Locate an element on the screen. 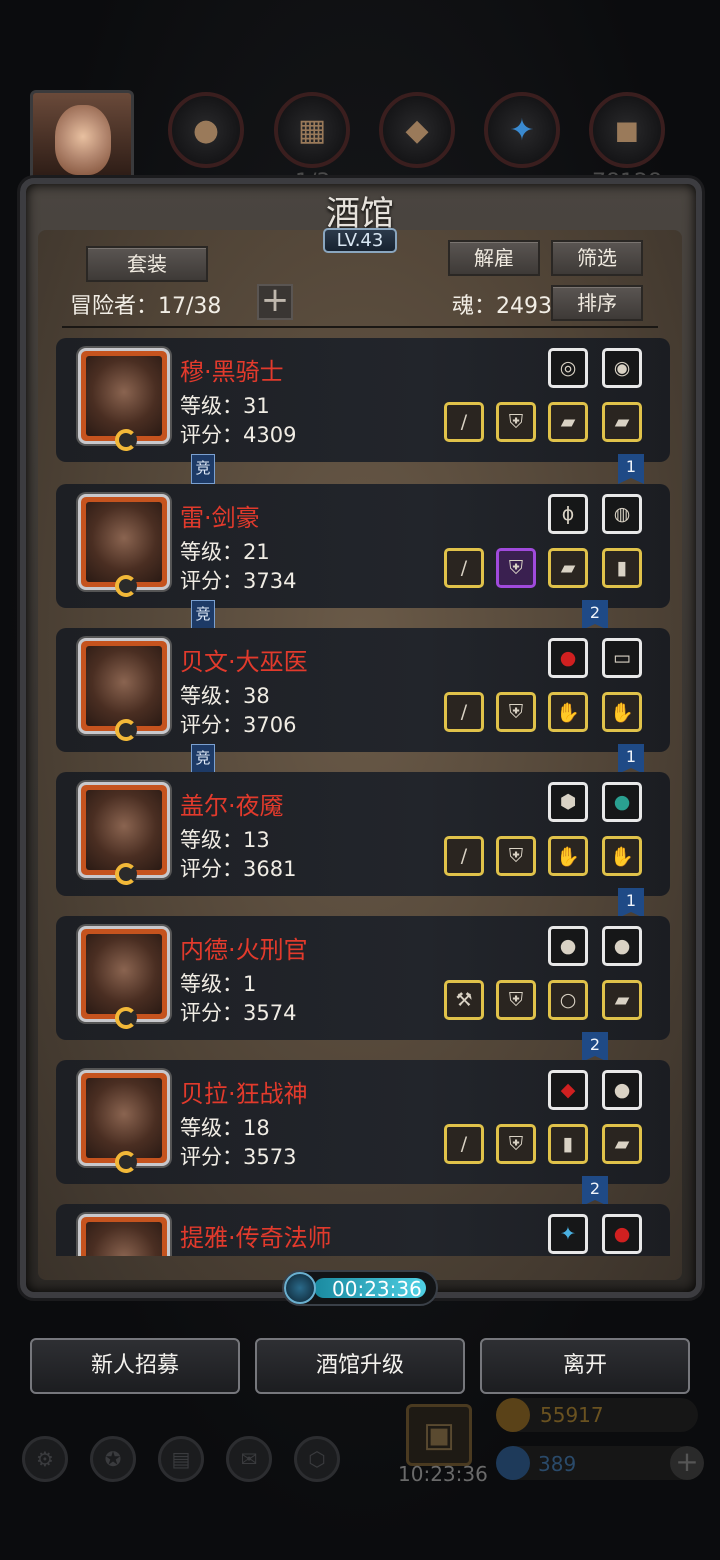 The height and width of the screenshot is (1560, 720). gift-timer: 10:23:36 is located at coordinates (443, 1474).